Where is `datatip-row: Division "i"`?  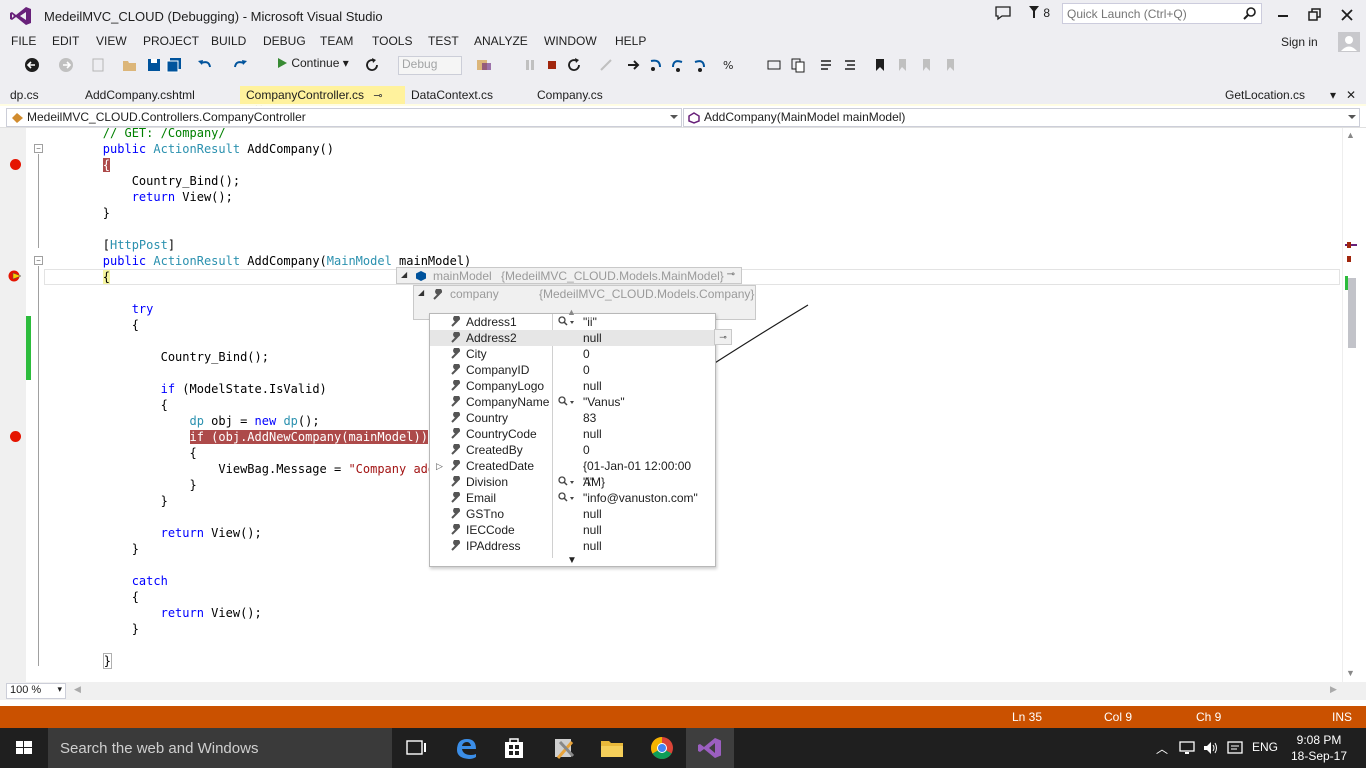 datatip-row: Division "i" is located at coordinates (572, 482).